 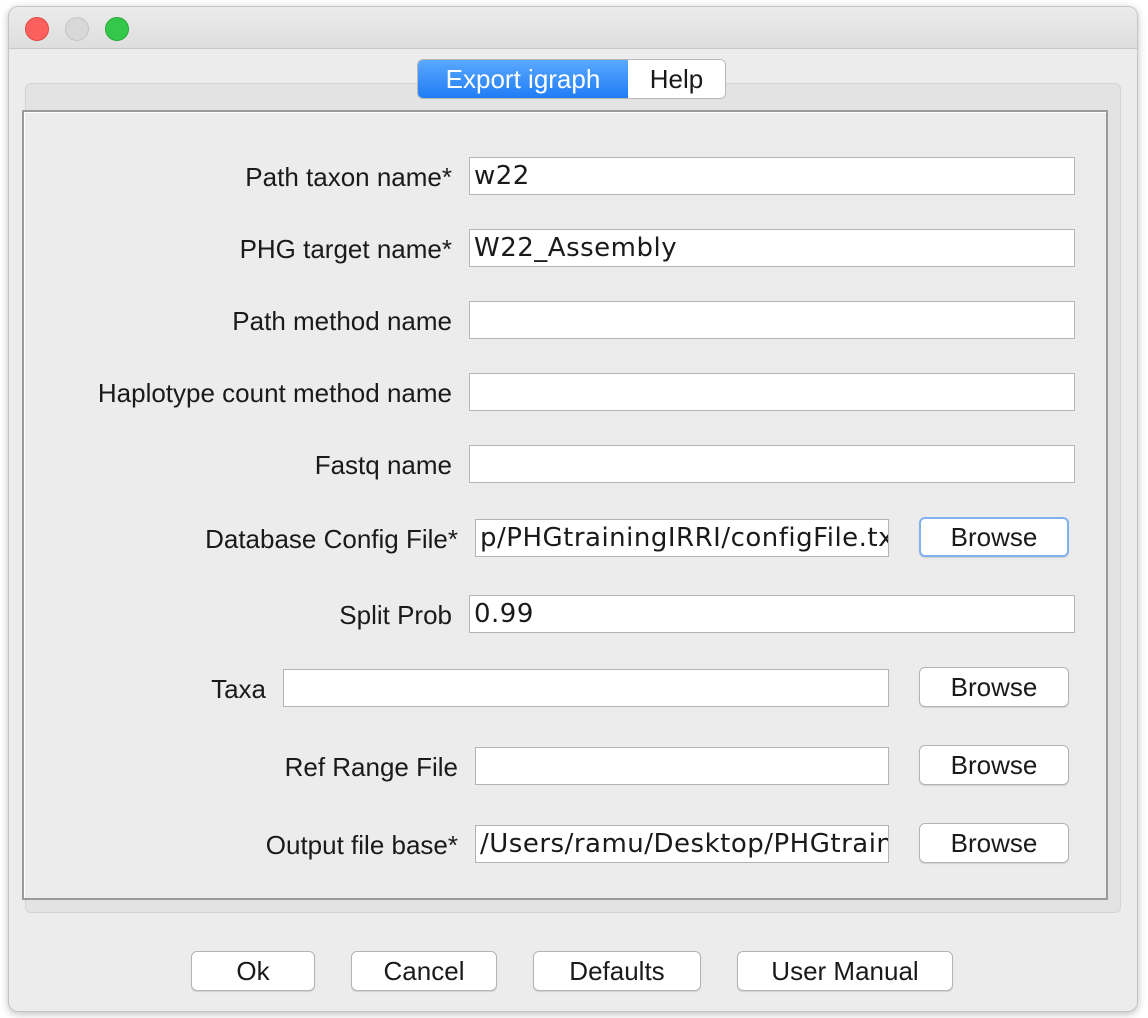 What do you see at coordinates (361, 845) in the screenshot?
I see `output-file-base-label: Output file base*` at bounding box center [361, 845].